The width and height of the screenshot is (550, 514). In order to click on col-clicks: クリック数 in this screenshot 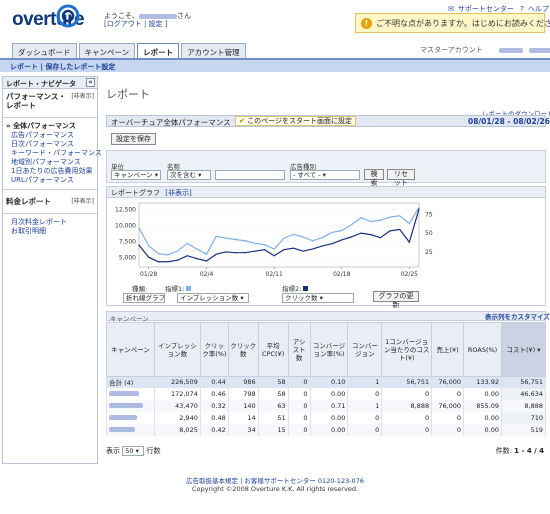, I will do `click(243, 349)`.